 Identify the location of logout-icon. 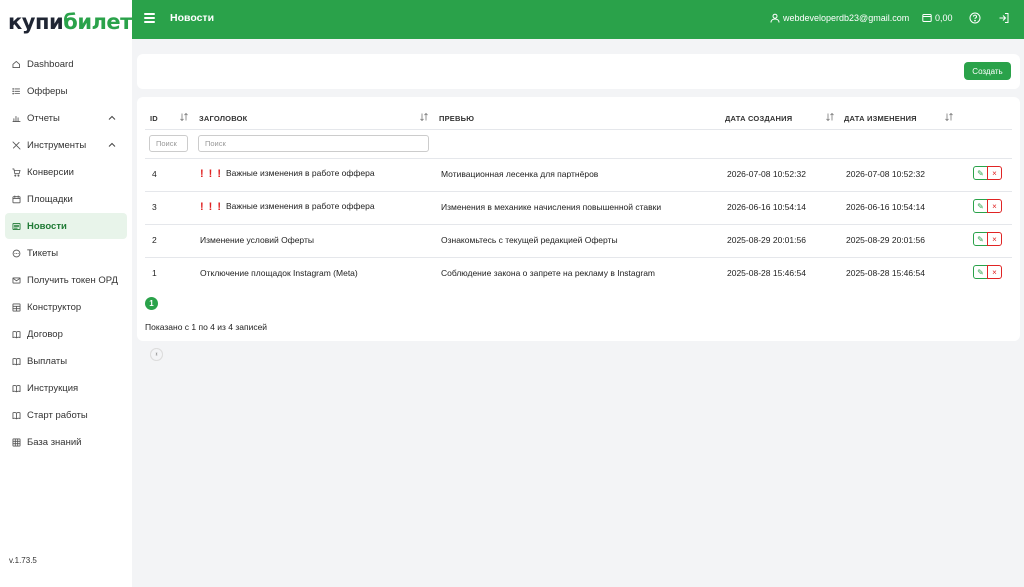
(1004, 18).